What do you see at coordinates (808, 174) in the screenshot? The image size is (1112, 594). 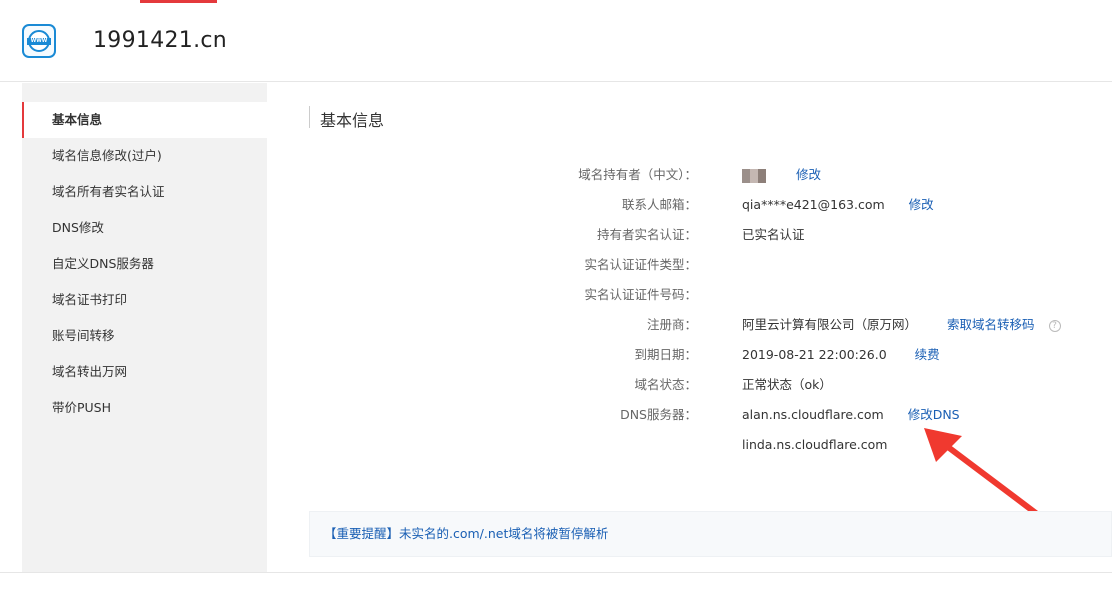 I see `modify-holder-link: 修改` at bounding box center [808, 174].